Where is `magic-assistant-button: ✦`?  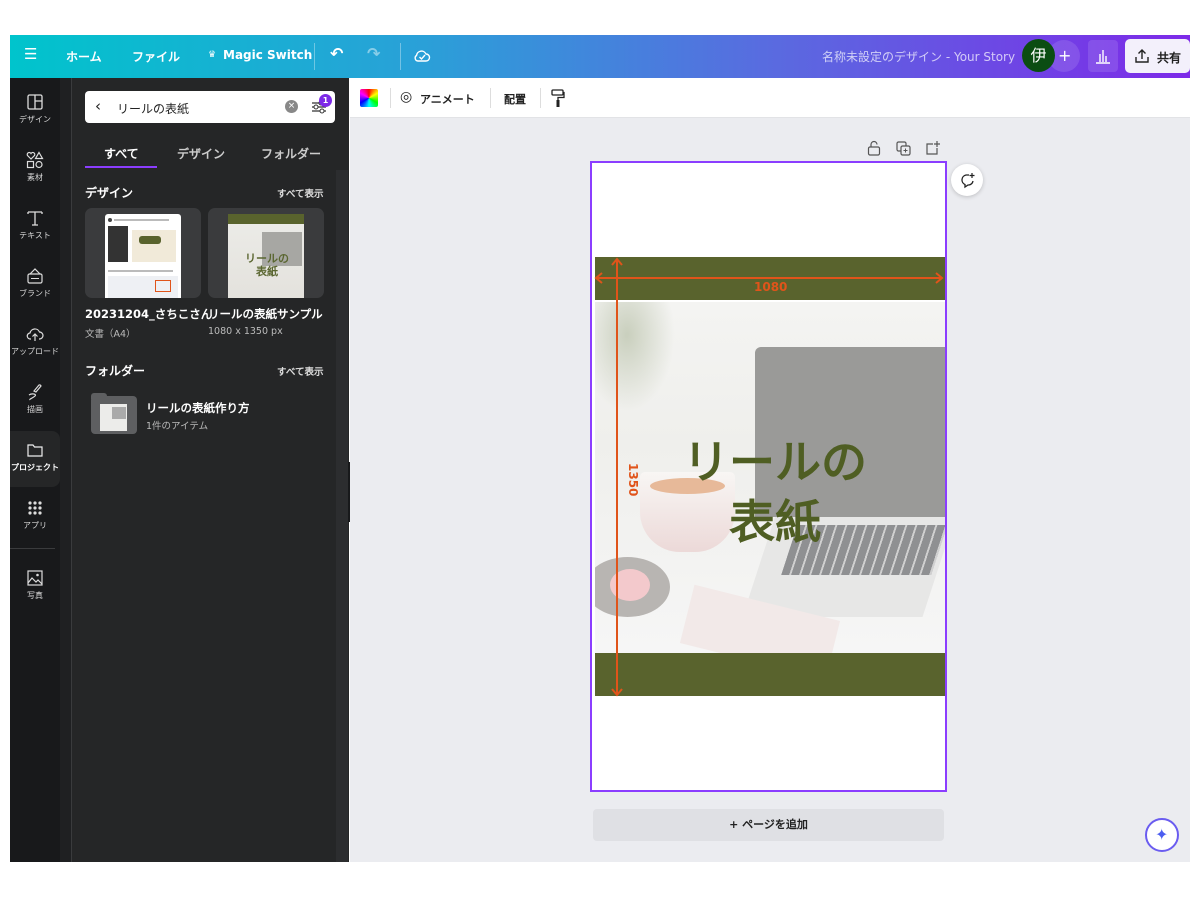
magic-assistant-button: ✦ is located at coordinates (1162, 835).